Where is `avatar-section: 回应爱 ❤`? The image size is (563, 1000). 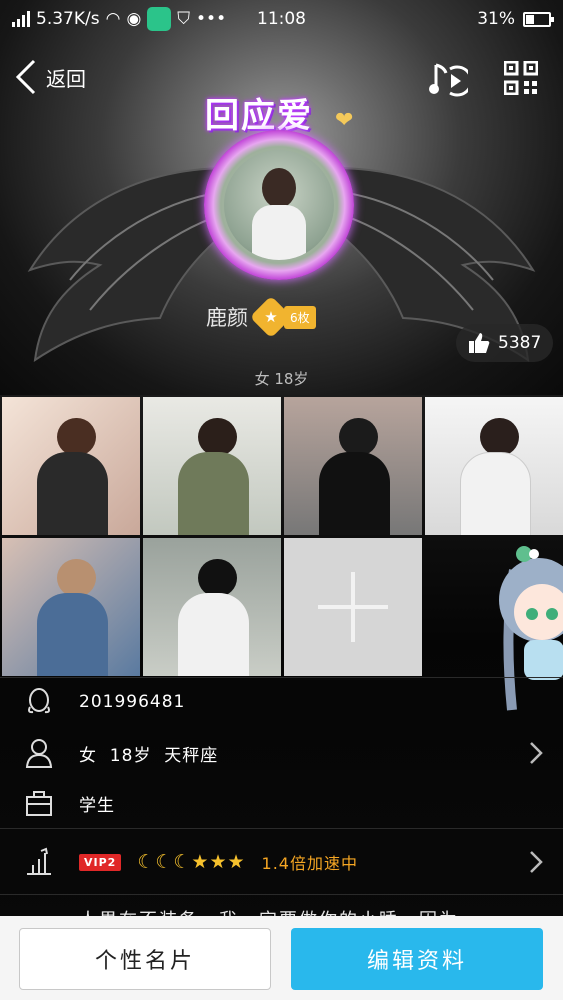 avatar-section: 回应爱 ❤ is located at coordinates (280, 184).